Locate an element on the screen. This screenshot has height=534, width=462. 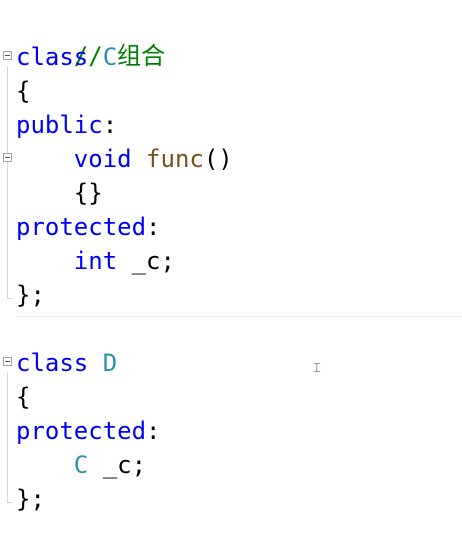
code-line-member-d: C _c; is located at coordinates (81, 465).